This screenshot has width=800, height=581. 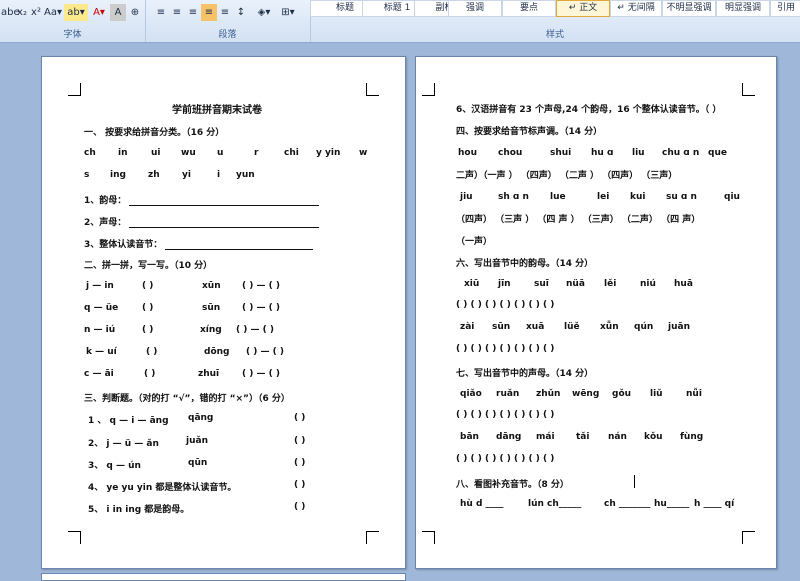 What do you see at coordinates (609, 327) in the screenshot?
I see `syllable: xǖn` at bounding box center [609, 327].